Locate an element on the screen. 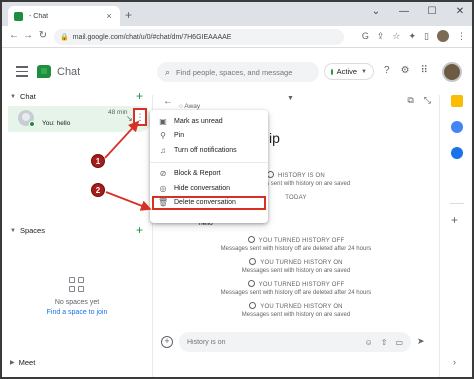 The image size is (474, 379). new-tab-button: + is located at coordinates (128, 15).